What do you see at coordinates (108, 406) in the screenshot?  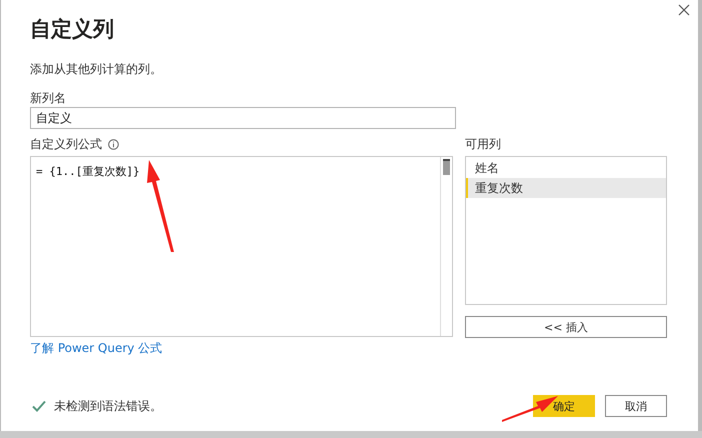 I see `status-message: 未检测到语法错误。` at bounding box center [108, 406].